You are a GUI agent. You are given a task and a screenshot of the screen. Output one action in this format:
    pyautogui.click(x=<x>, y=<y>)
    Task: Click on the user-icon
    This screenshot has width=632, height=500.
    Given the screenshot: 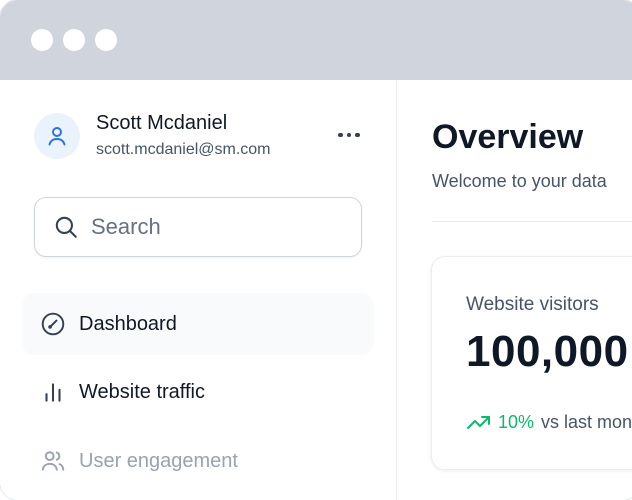 What is the action you would take?
    pyautogui.click(x=57, y=136)
    